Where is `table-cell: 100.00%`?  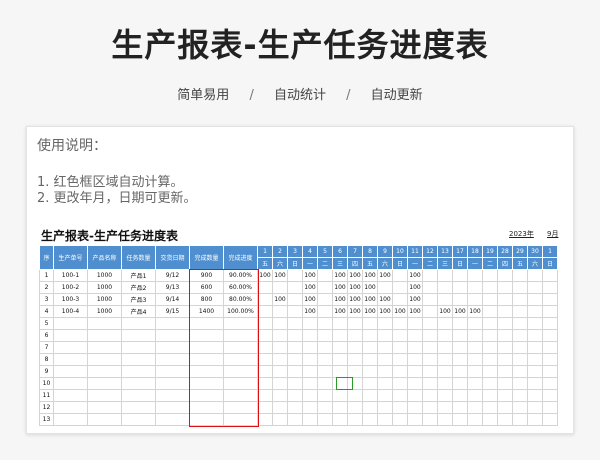
table-cell: 100.00% is located at coordinates (240, 311).